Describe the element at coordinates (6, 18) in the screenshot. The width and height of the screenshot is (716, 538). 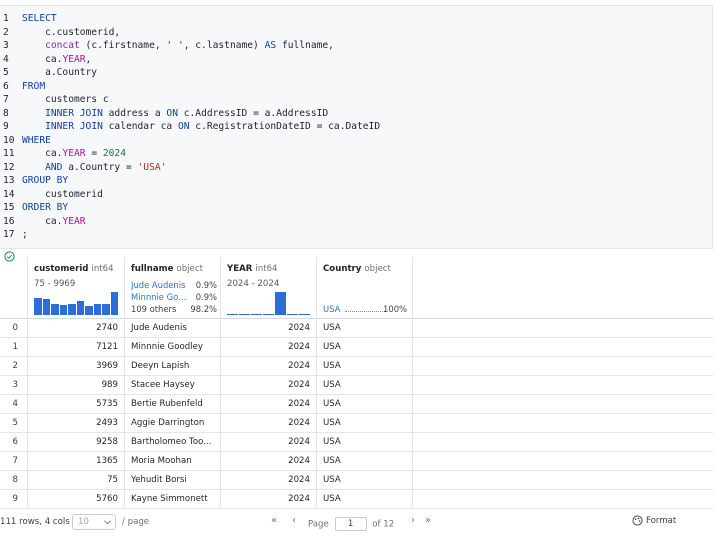
I see `line-number: 1` at that location.